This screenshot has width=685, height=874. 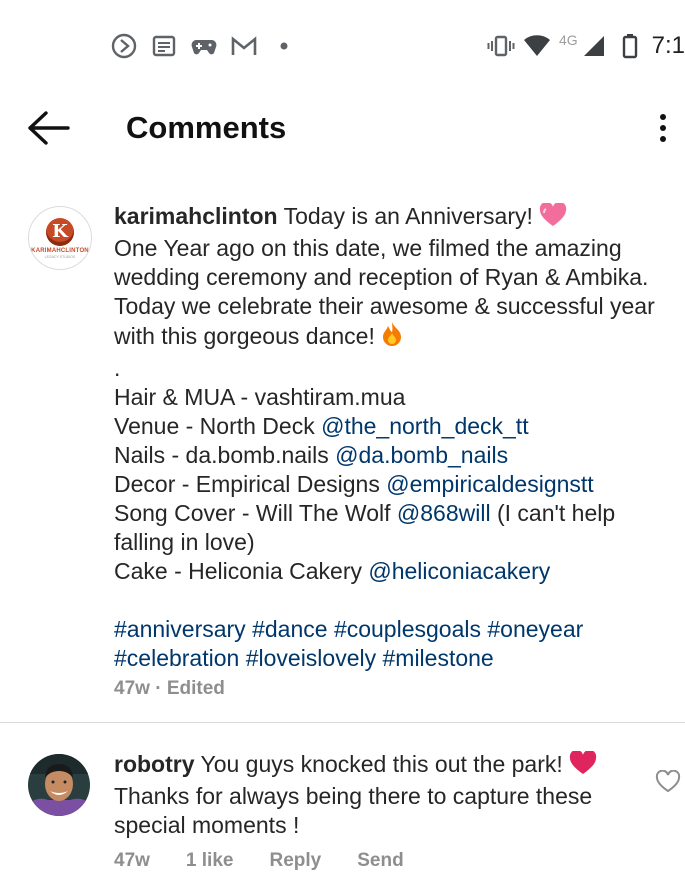 I want to click on credit-line: Nails - da.bomb.nails @da.bomb_nails, so click(x=394, y=455).